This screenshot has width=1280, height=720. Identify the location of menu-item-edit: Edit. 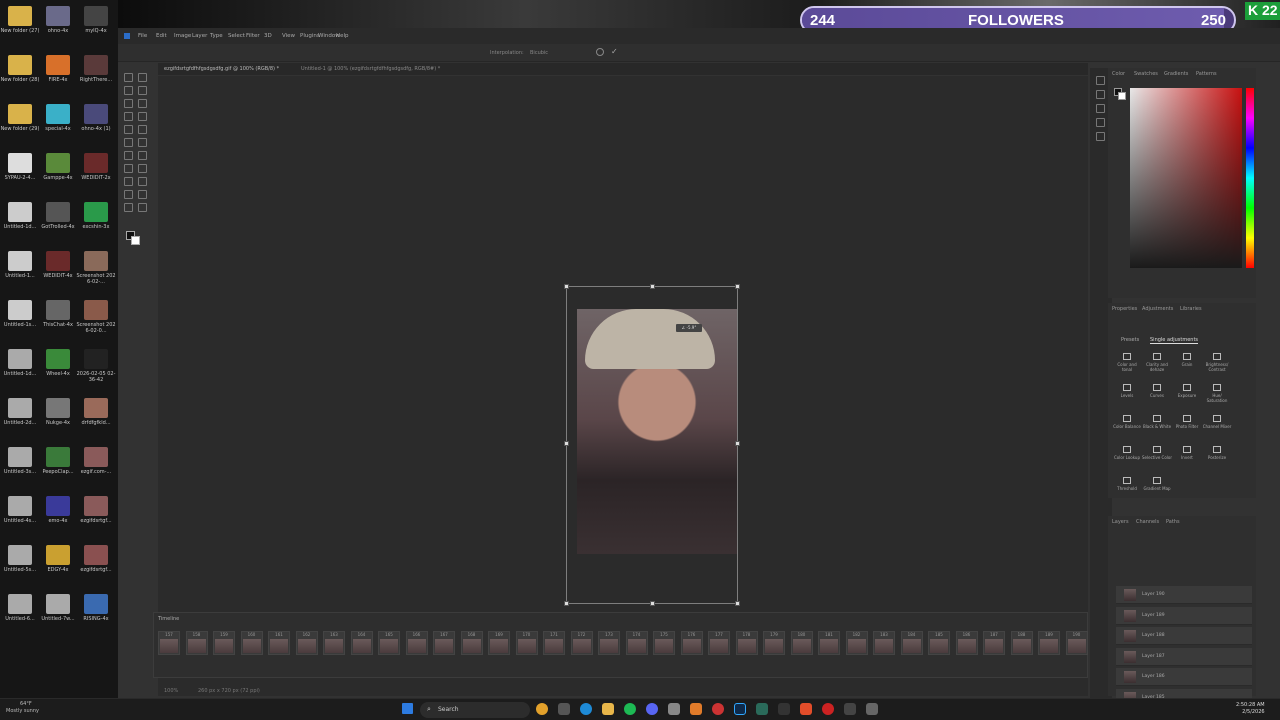
(161, 36).